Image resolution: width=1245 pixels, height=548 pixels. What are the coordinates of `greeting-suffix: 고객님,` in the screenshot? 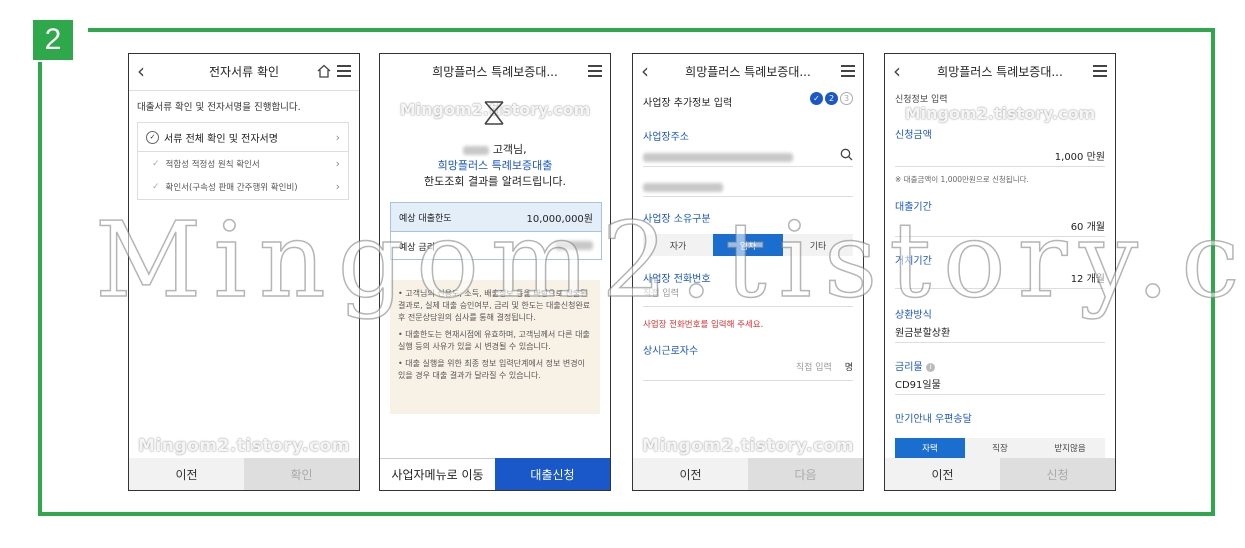 It's located at (509, 149).